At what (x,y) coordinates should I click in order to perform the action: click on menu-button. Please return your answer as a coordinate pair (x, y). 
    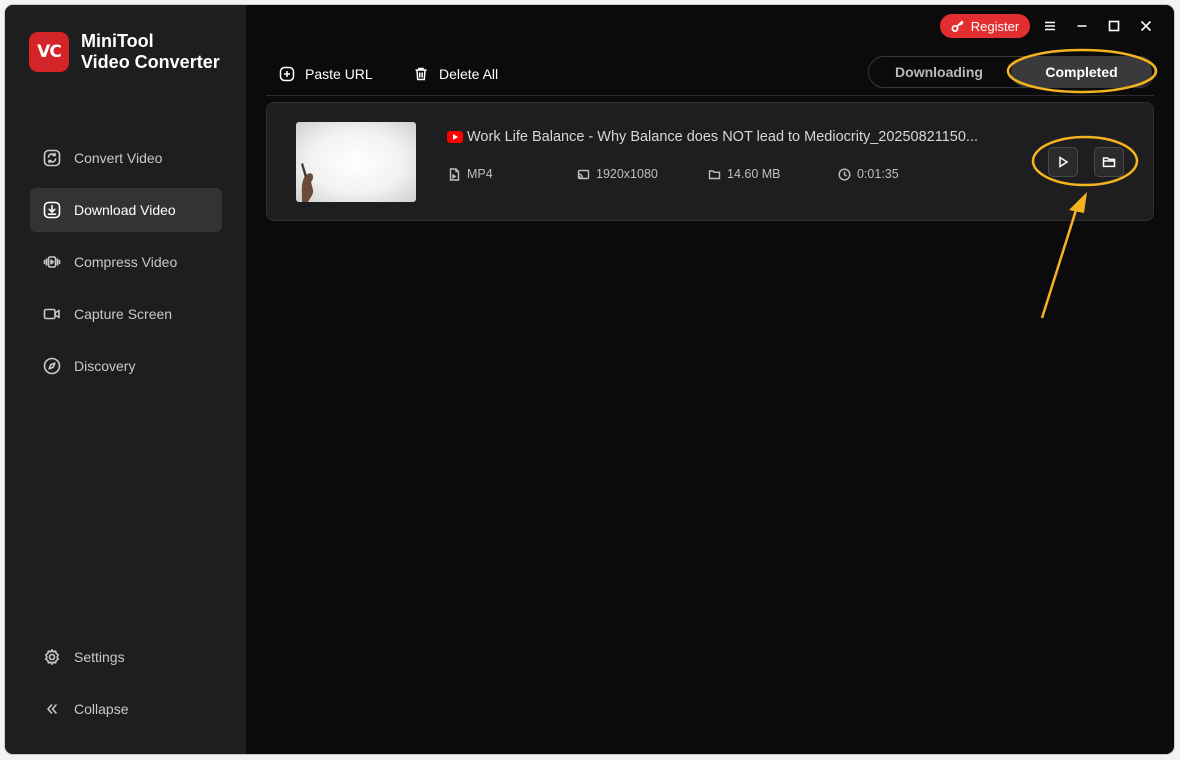
    Looking at the image, I should click on (1050, 26).